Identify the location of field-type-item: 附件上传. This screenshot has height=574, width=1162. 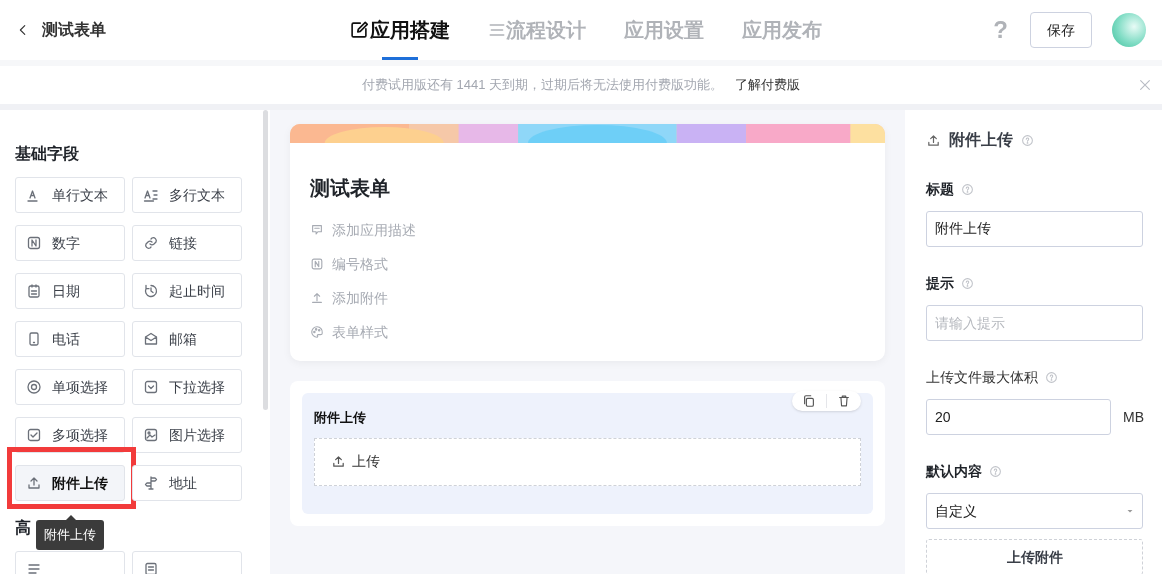
(70, 483).